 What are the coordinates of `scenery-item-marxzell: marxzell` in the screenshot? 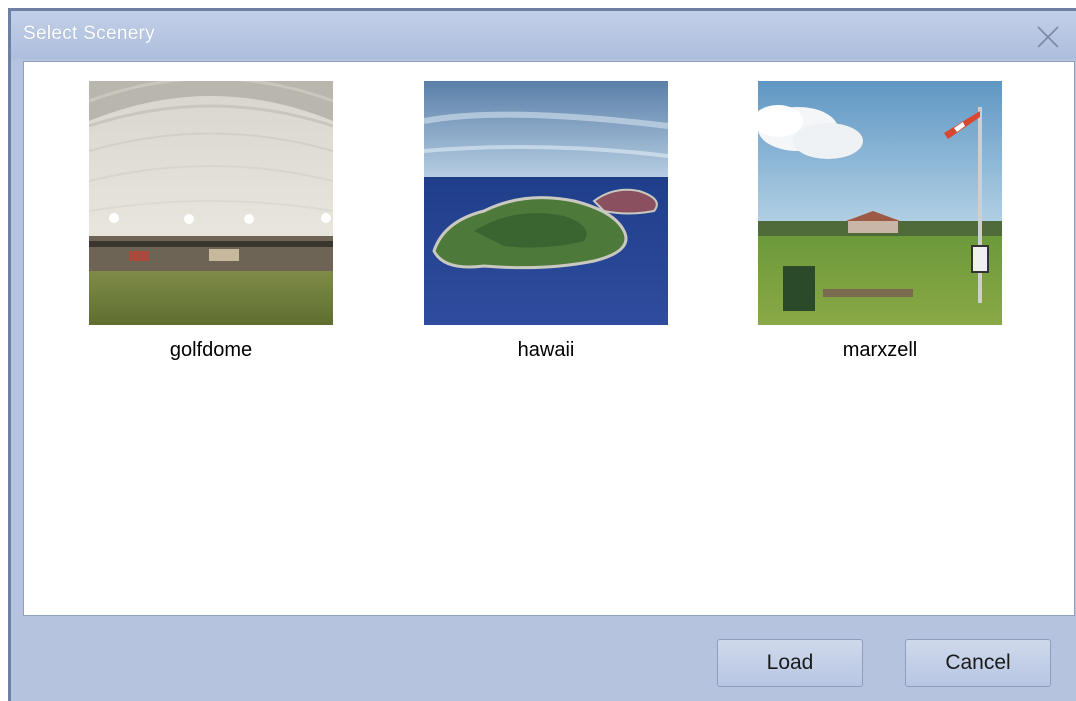 It's located at (880, 221).